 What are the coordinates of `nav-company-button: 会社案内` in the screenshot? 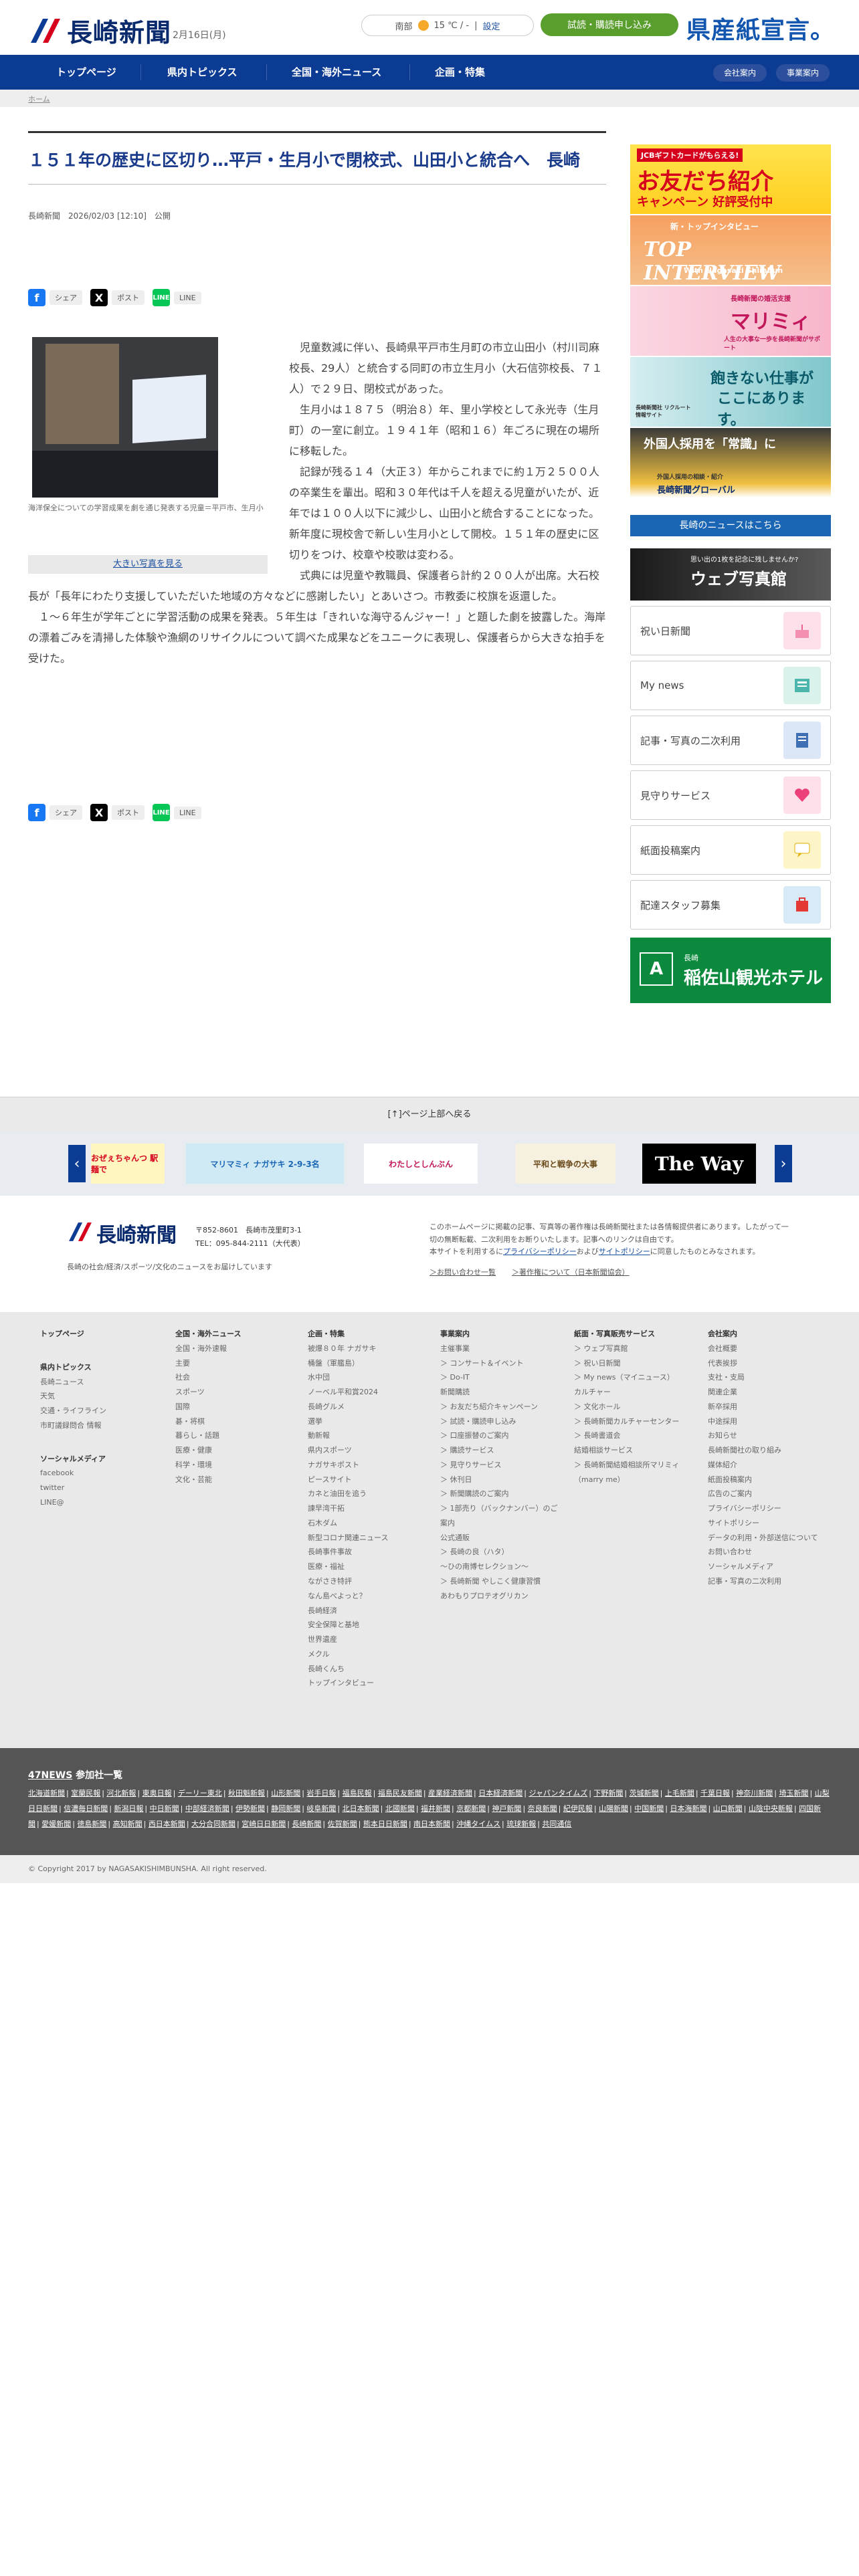 It's located at (740, 73).